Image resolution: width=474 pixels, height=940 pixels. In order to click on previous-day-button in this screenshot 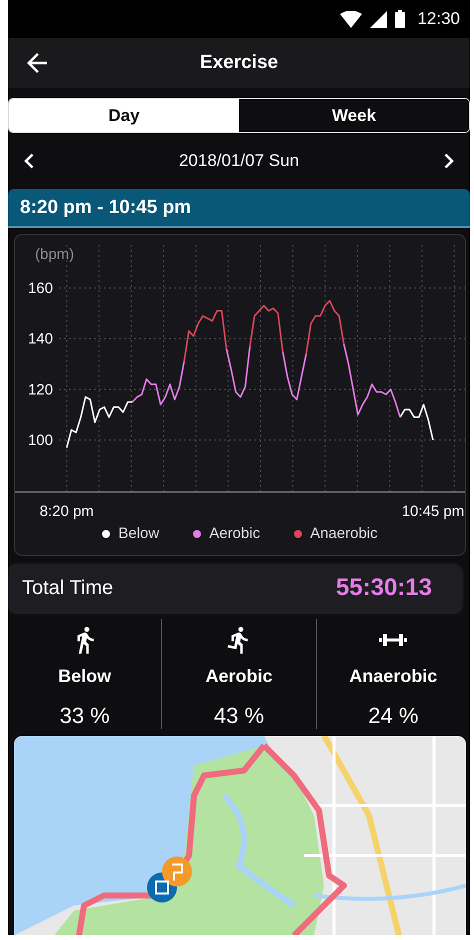, I will do `click(29, 161)`.